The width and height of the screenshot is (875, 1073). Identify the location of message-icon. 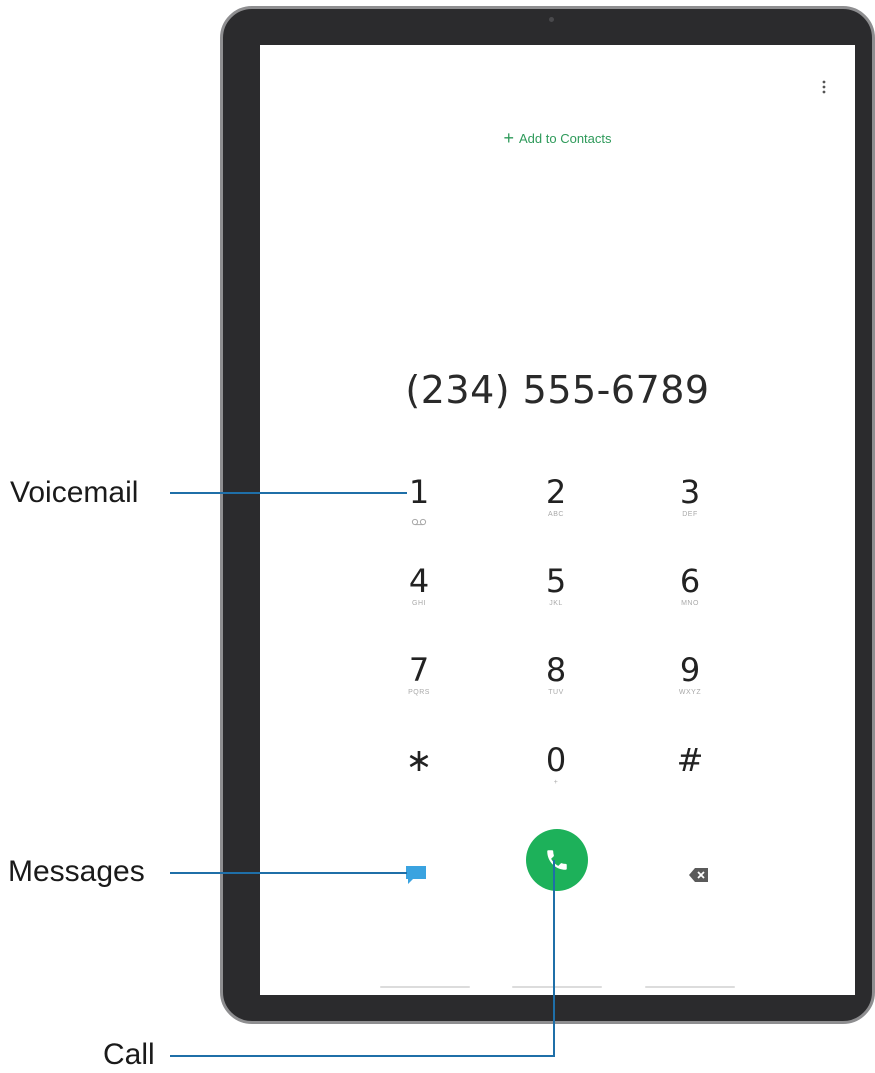
(416, 875).